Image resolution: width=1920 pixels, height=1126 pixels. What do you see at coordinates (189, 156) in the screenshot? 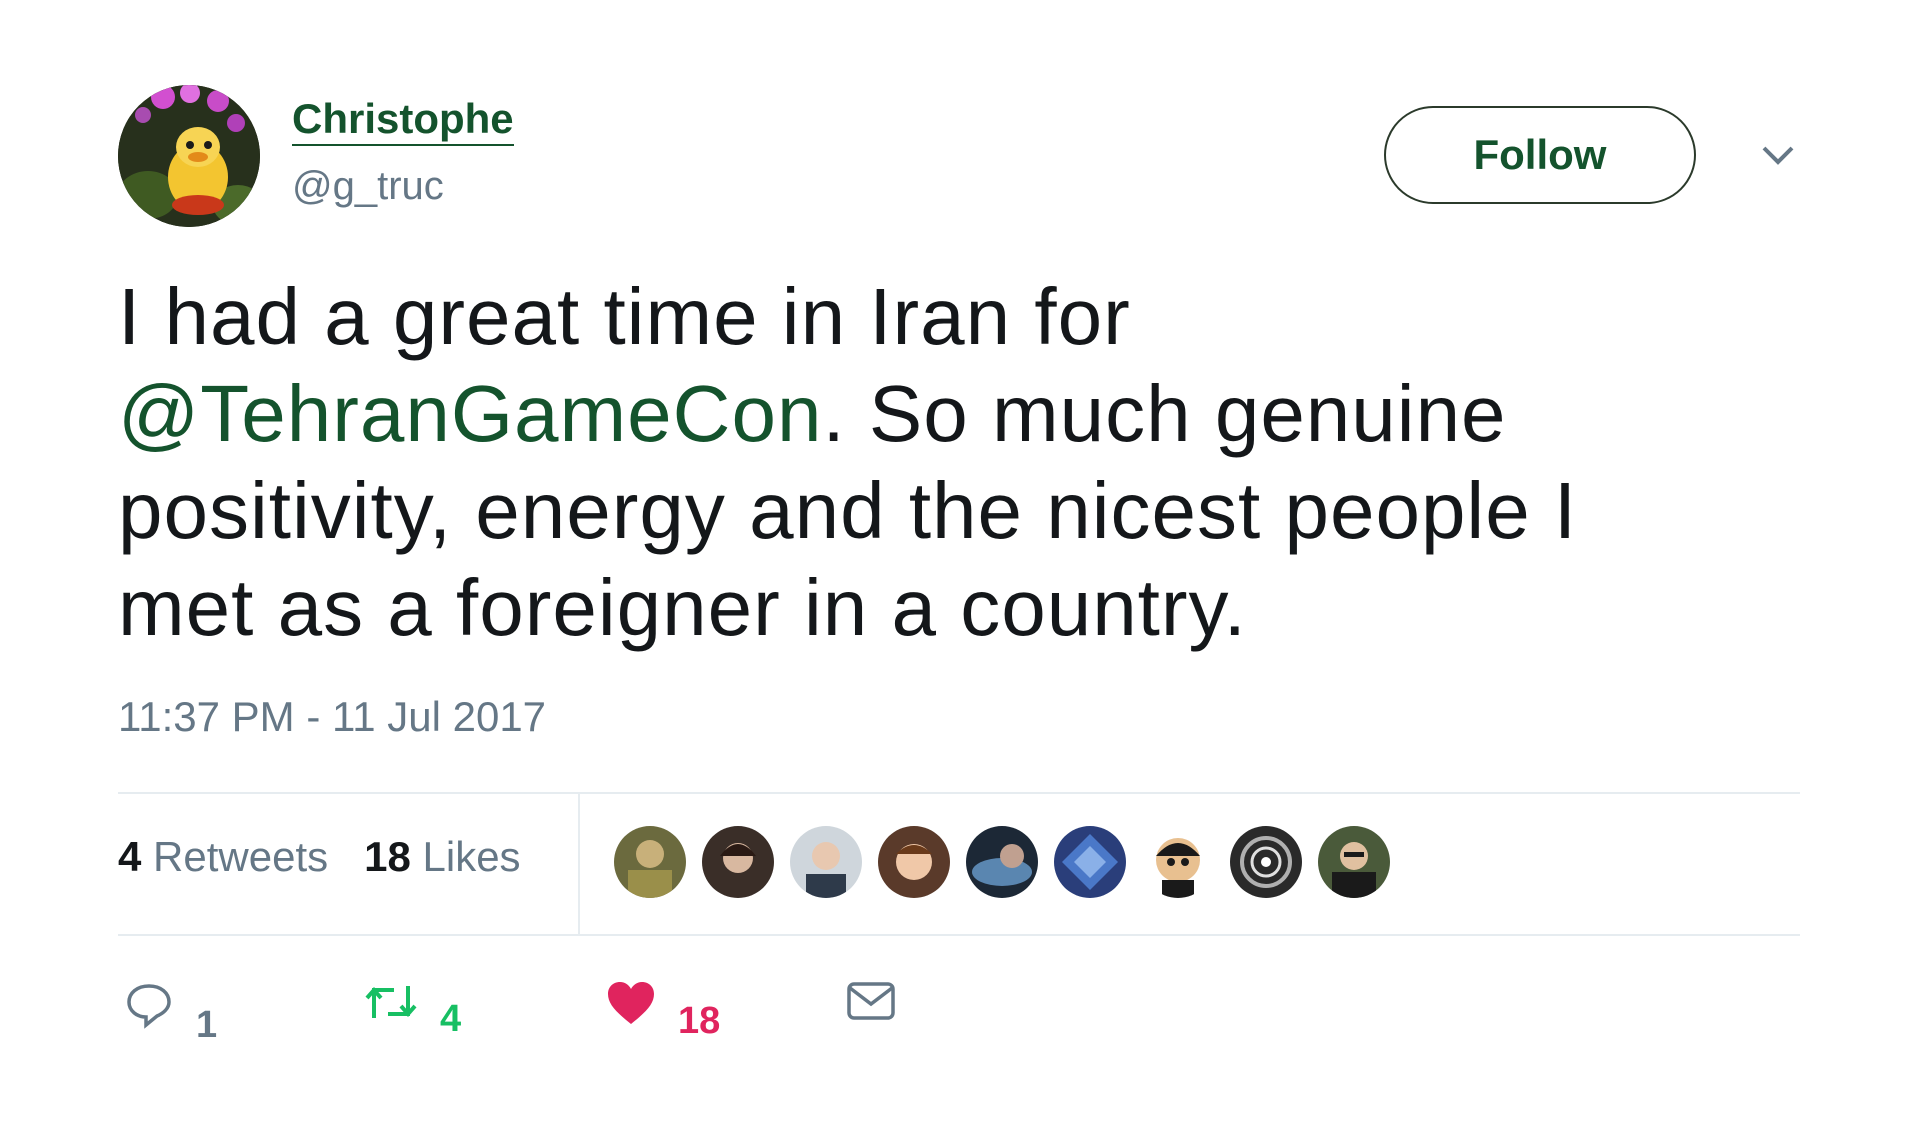
I see `user-avatar` at bounding box center [189, 156].